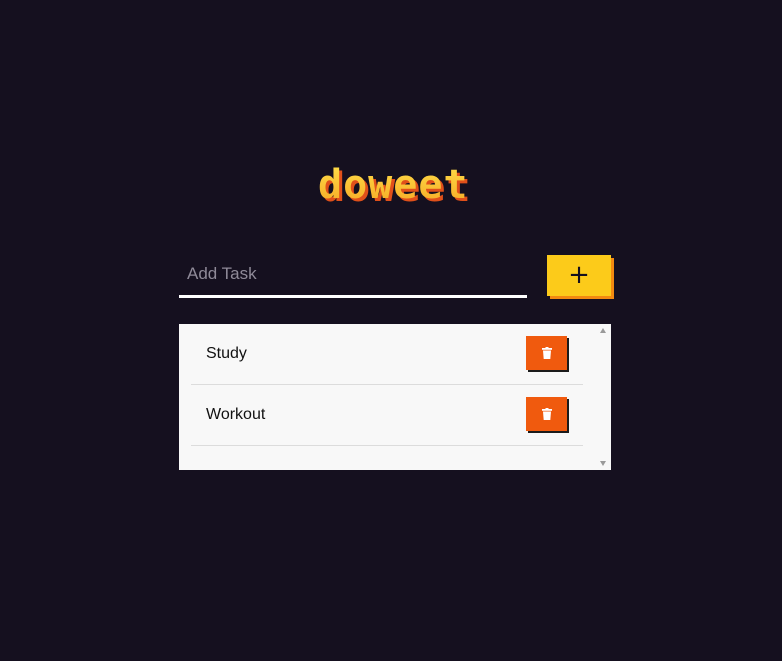 This screenshot has height=661, width=782. I want to click on add-task-button: +, so click(579, 275).